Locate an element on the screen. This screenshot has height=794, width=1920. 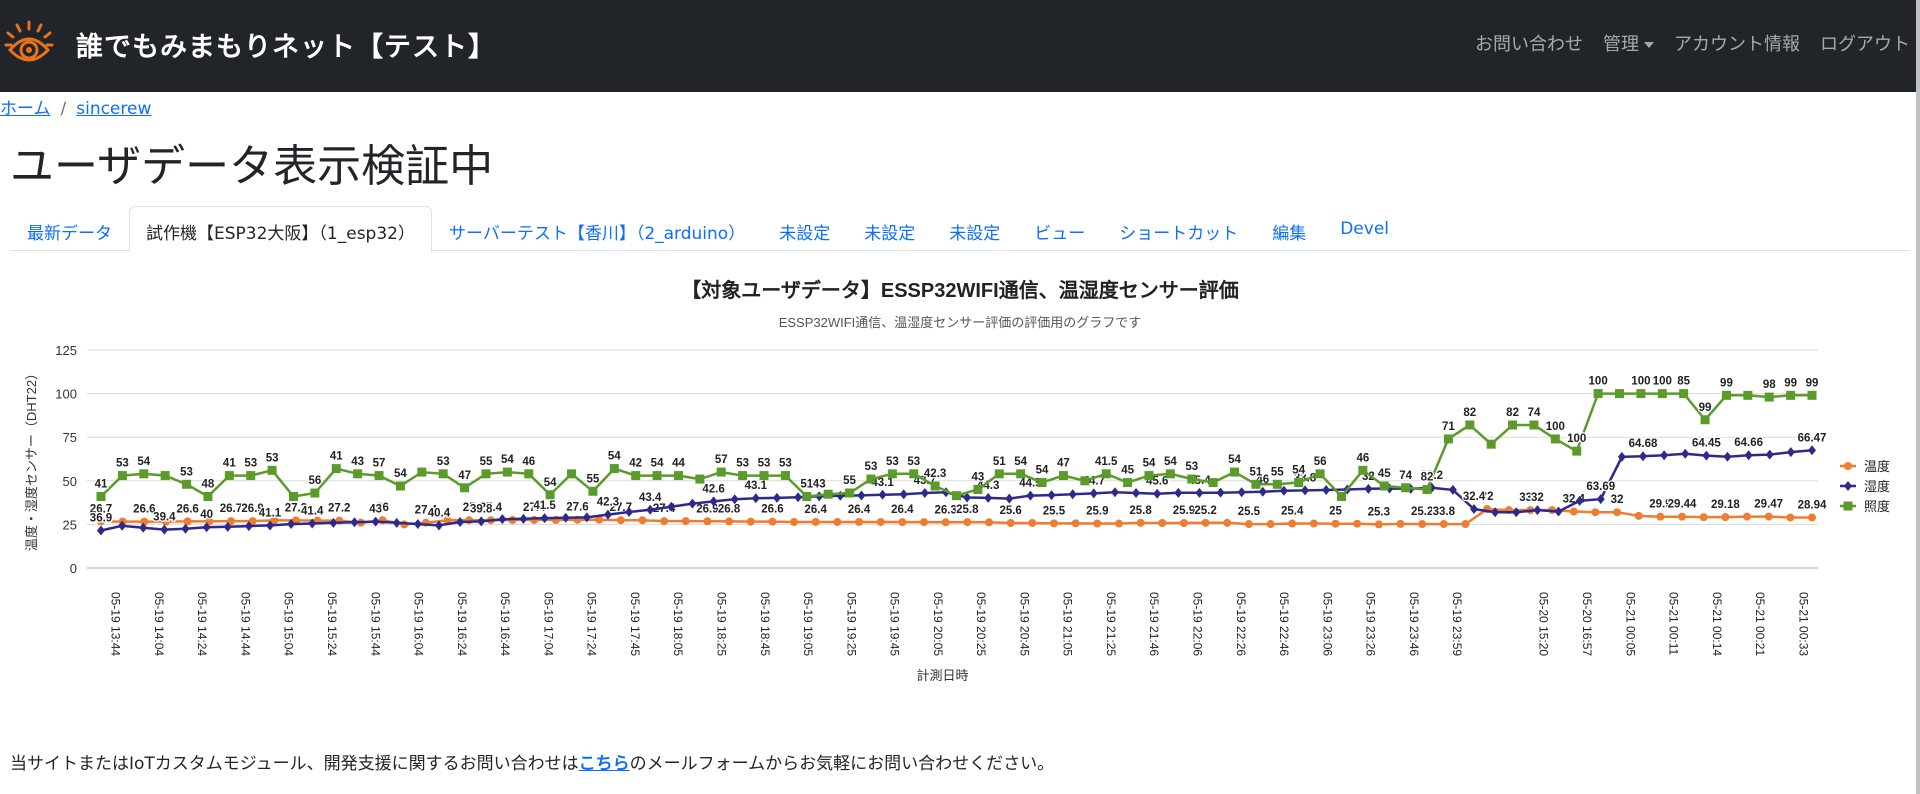
data-label: 25.6 is located at coordinates (1010, 511).